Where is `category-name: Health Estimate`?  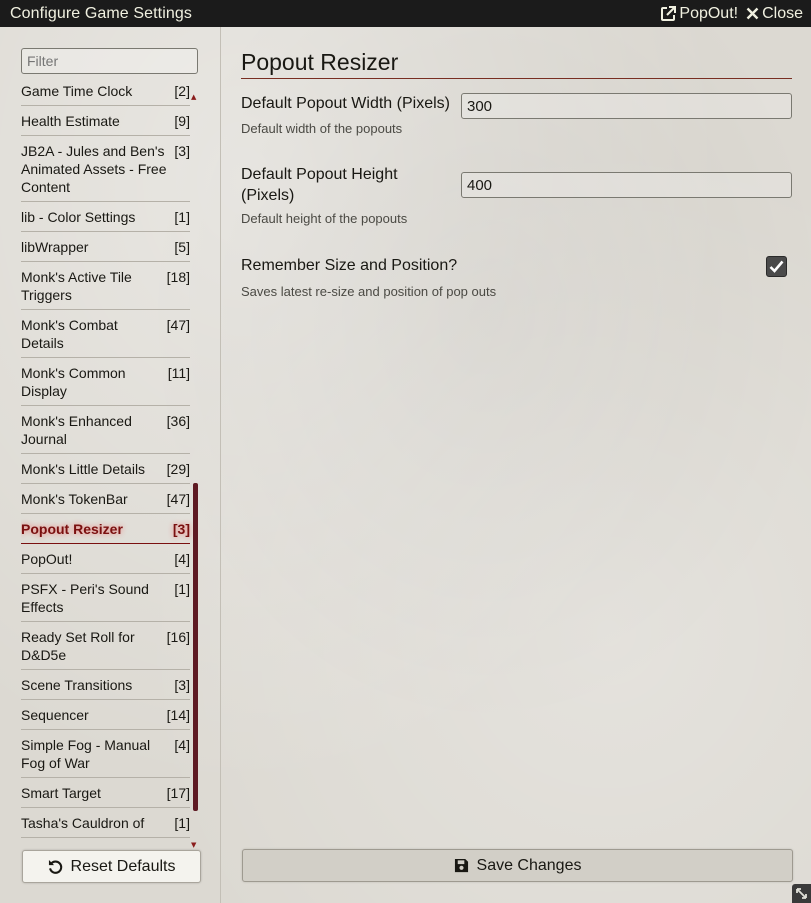 category-name: Health Estimate is located at coordinates (70, 121).